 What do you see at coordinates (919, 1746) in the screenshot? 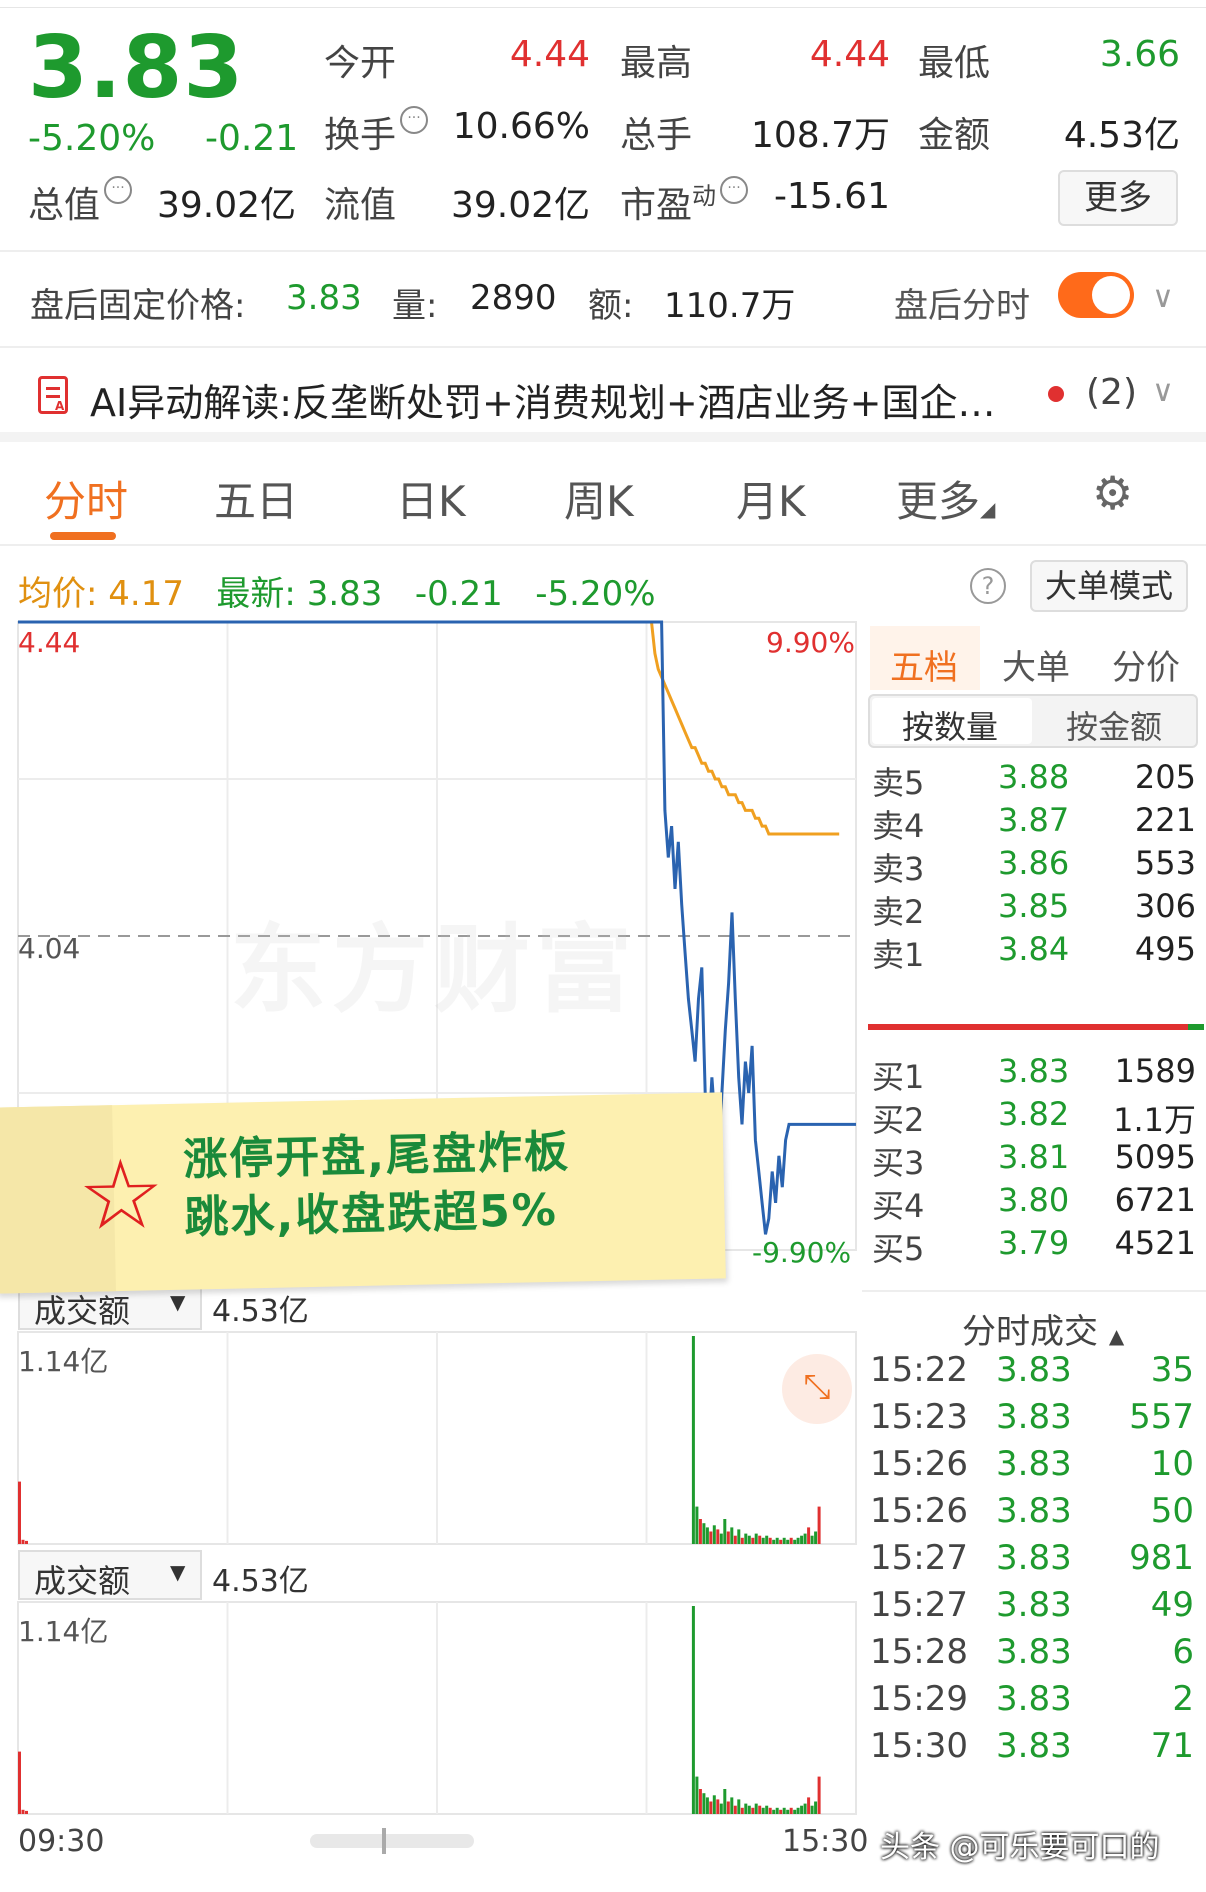
I see `tick-time: 15:30` at bounding box center [919, 1746].